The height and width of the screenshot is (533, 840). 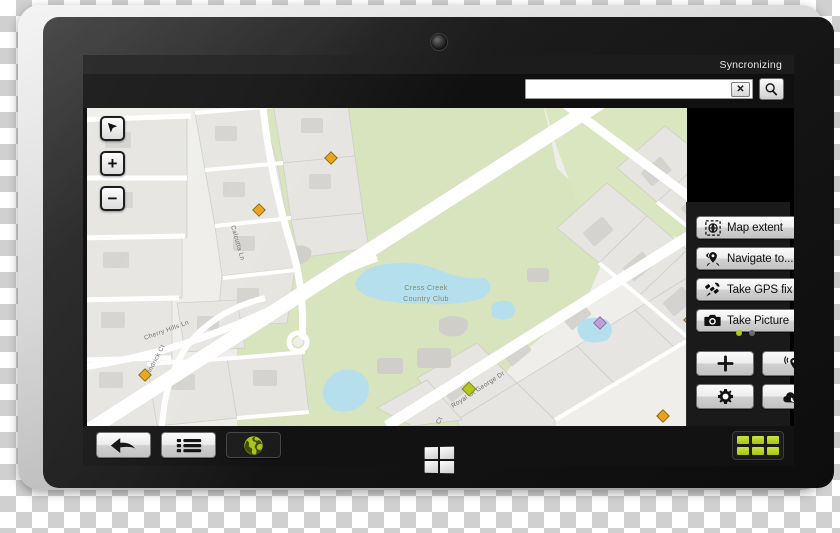 I want to click on page-dot-active, so click(x=739, y=333).